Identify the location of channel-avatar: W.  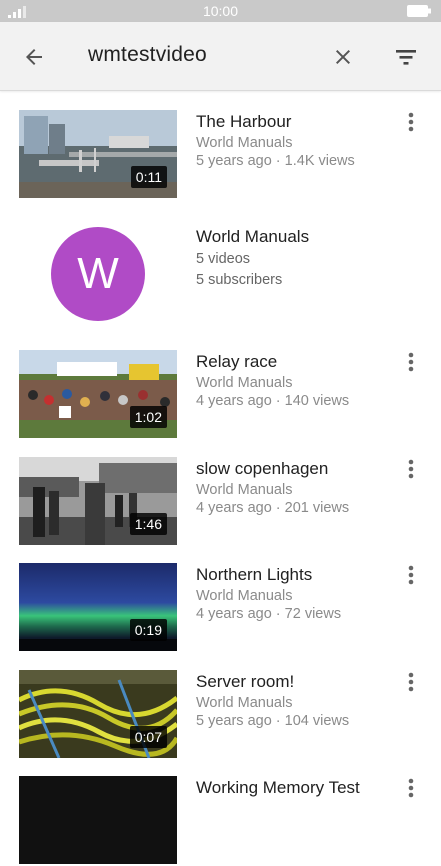
(98, 274).